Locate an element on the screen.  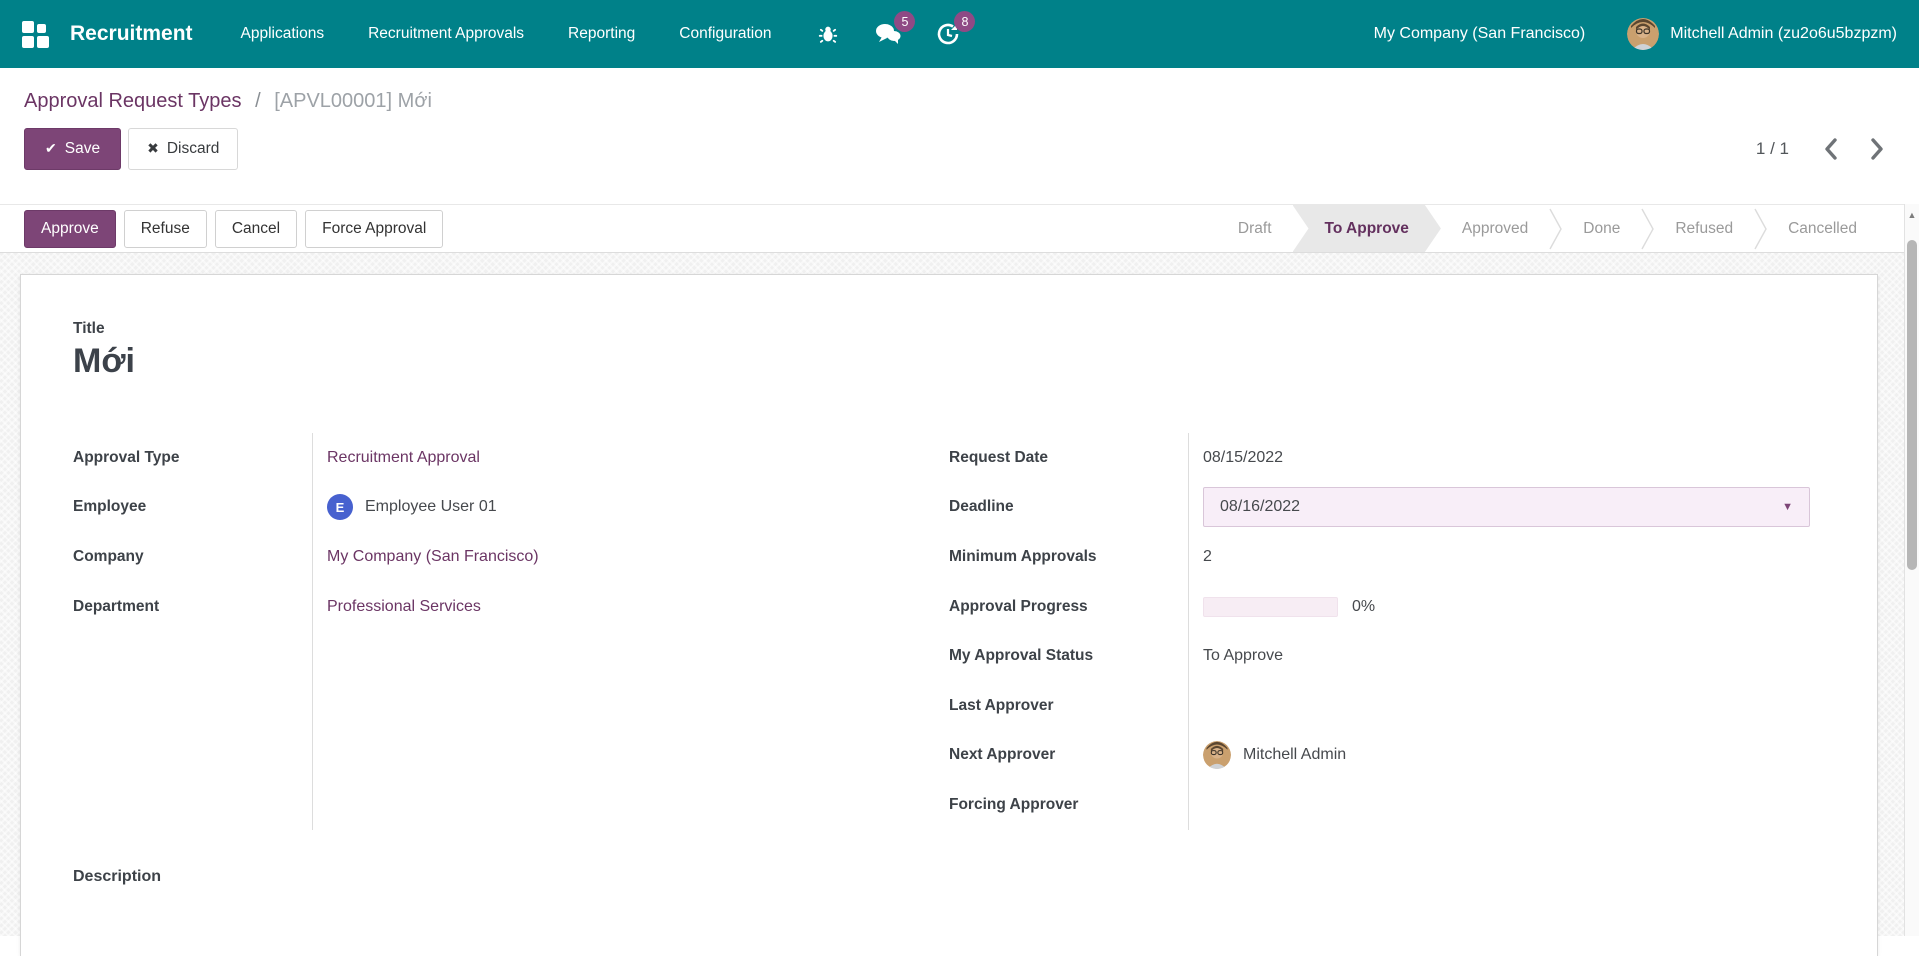
company-label: Company is located at coordinates (108, 557).